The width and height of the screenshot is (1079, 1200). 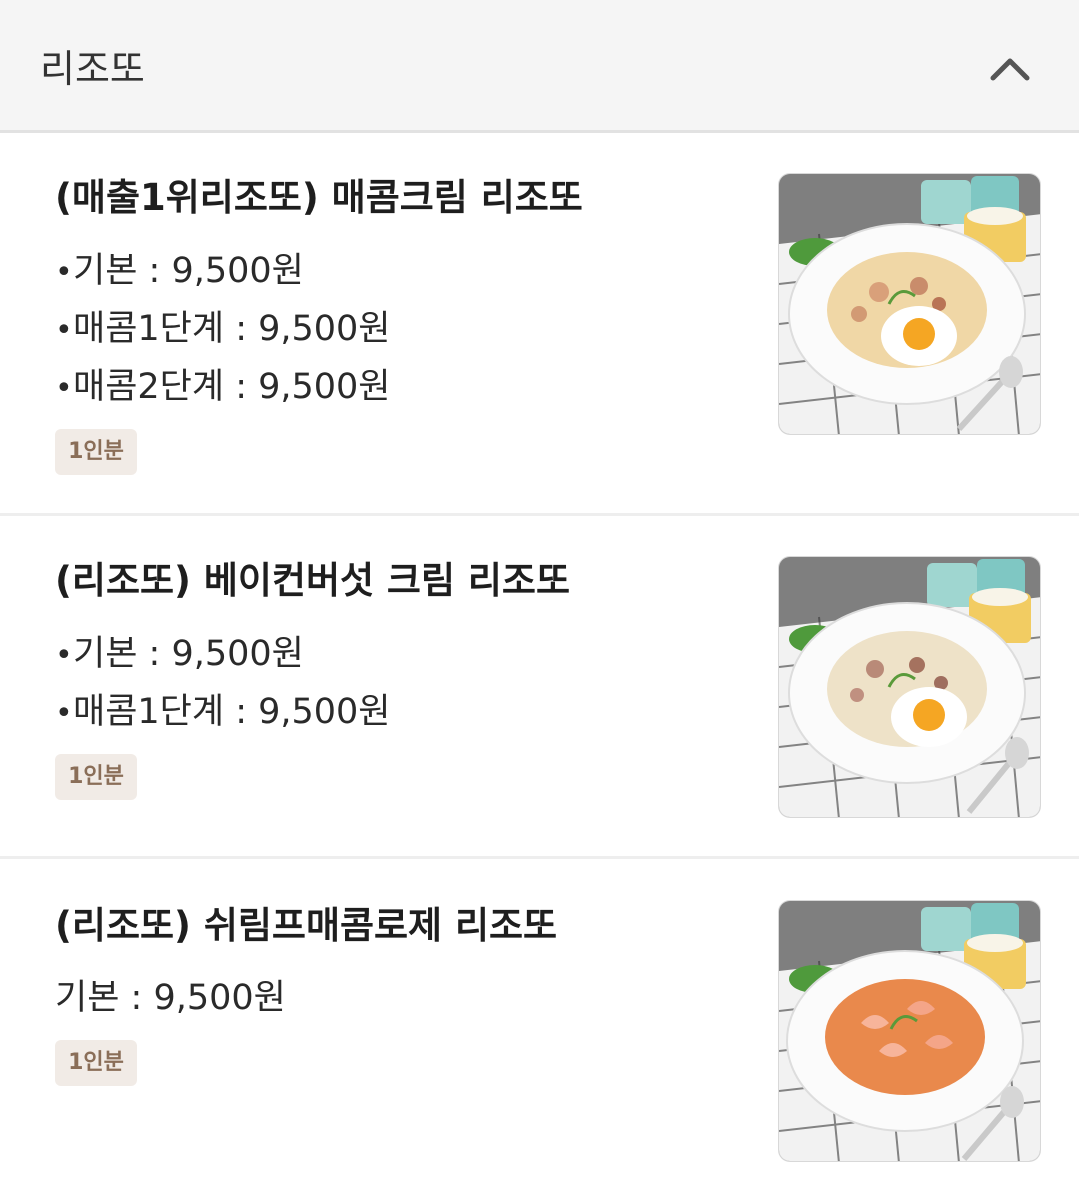 I want to click on menu-item-name: (매출1위리조또) 매콤크림 리조또, so click(x=319, y=197).